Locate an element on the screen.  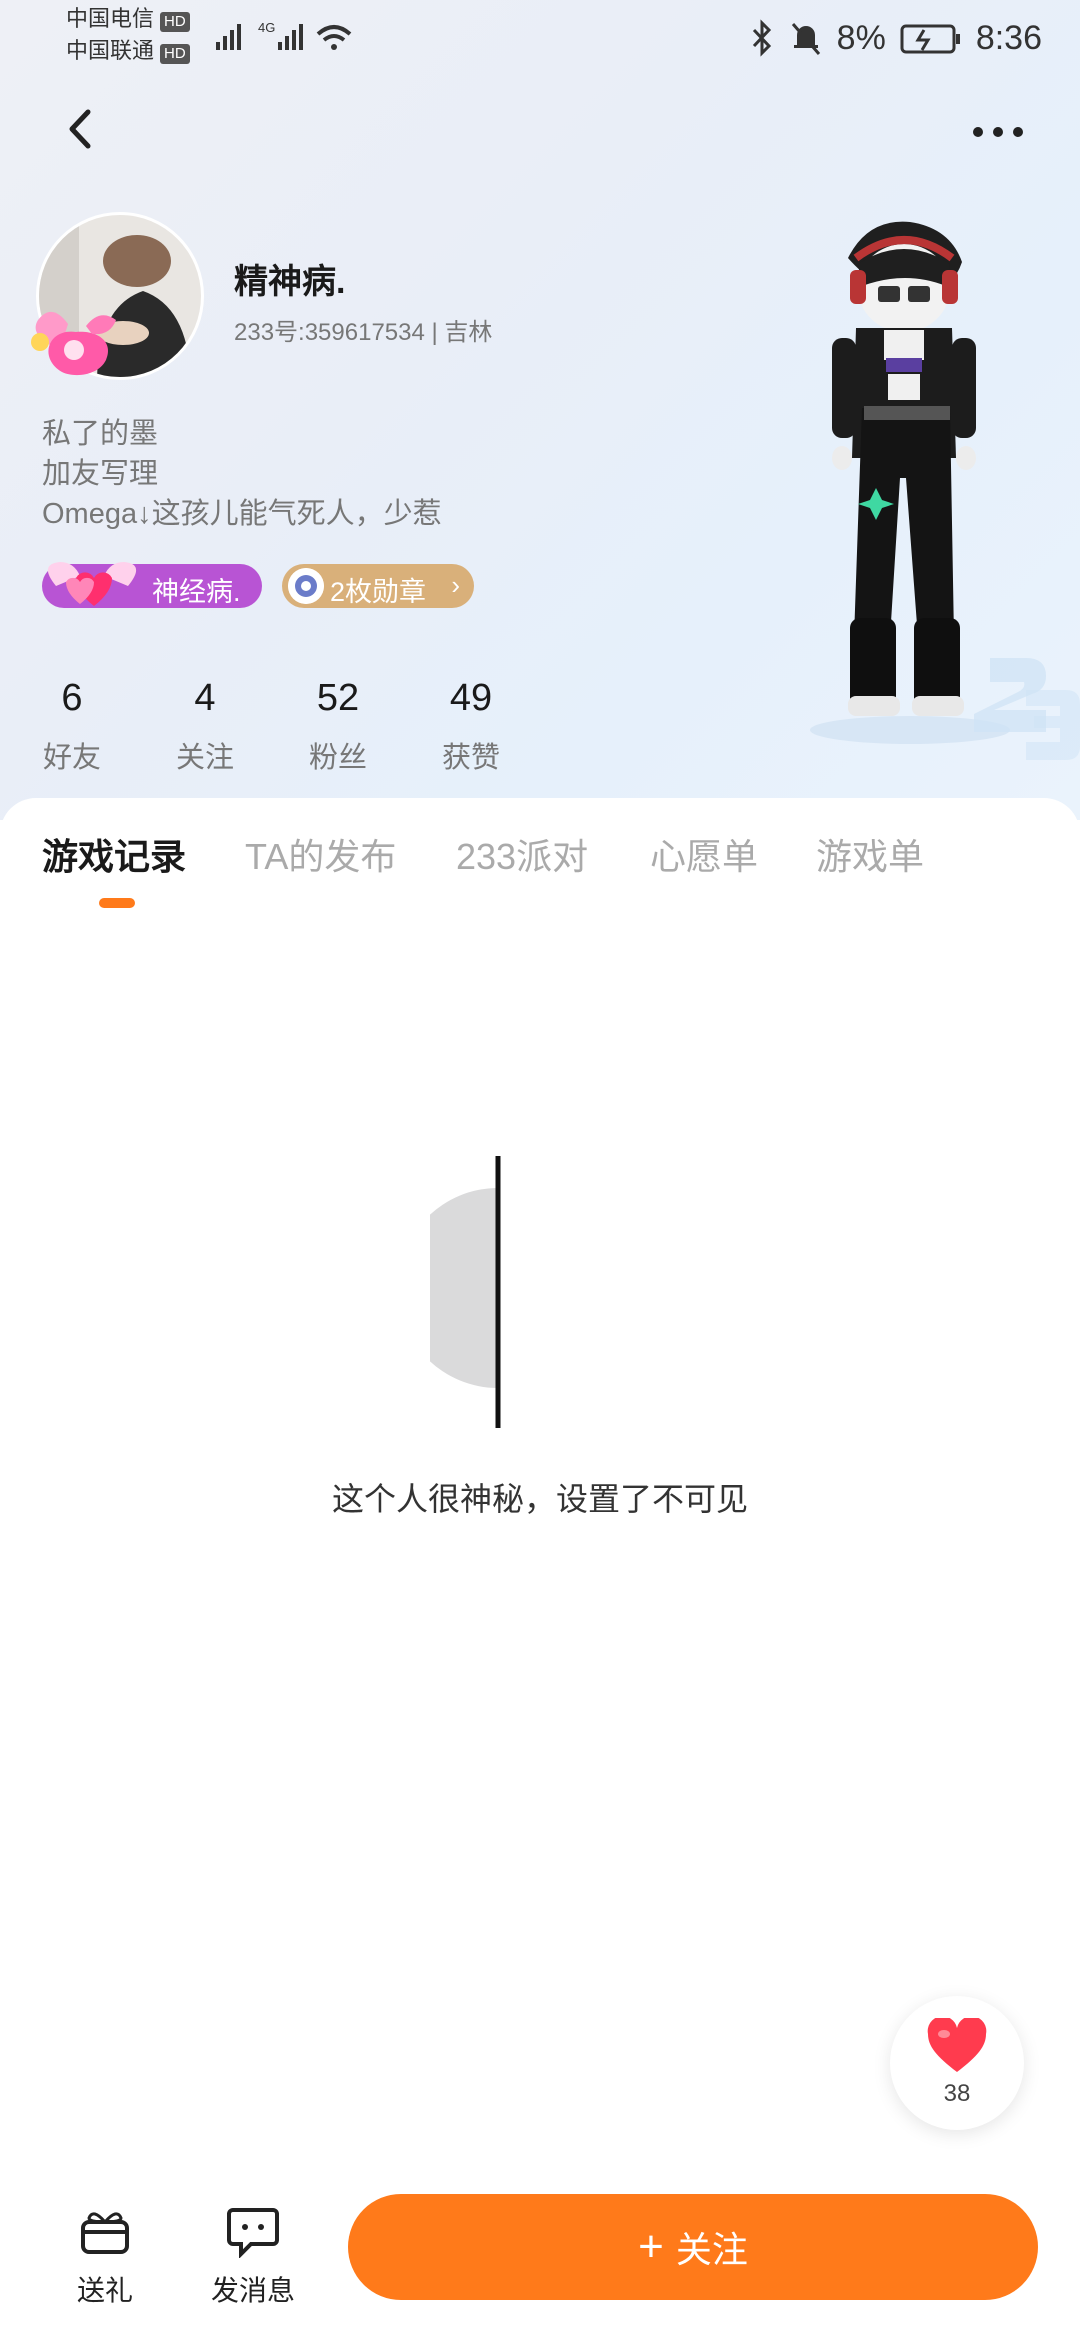
follow-button: + 关注 is located at coordinates (693, 2247).